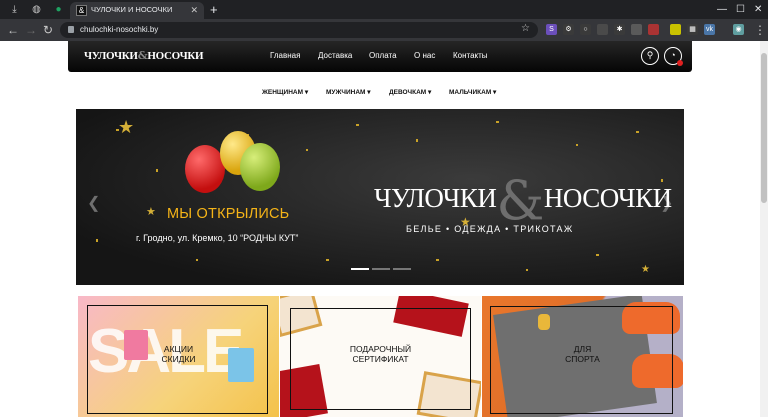 This screenshot has height=417, width=768. Describe the element at coordinates (470, 55) in the screenshot. I see `nav-link-contacts: Контакты` at that location.